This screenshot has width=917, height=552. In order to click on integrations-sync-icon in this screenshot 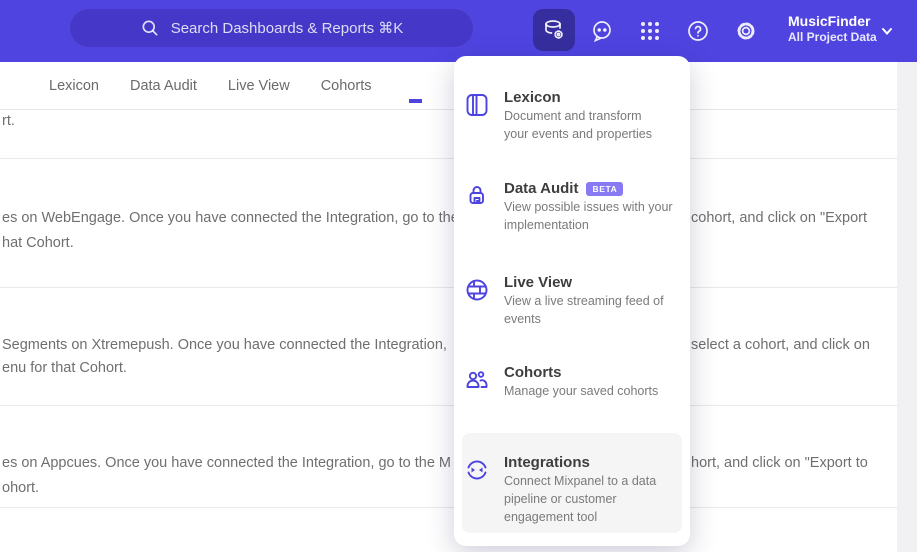, I will do `click(477, 491)`.